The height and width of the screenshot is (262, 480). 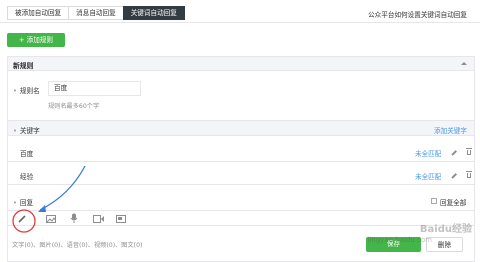 I want to click on watermark: Baidu经验 jingyan.baidu.com, so click(x=423, y=237).